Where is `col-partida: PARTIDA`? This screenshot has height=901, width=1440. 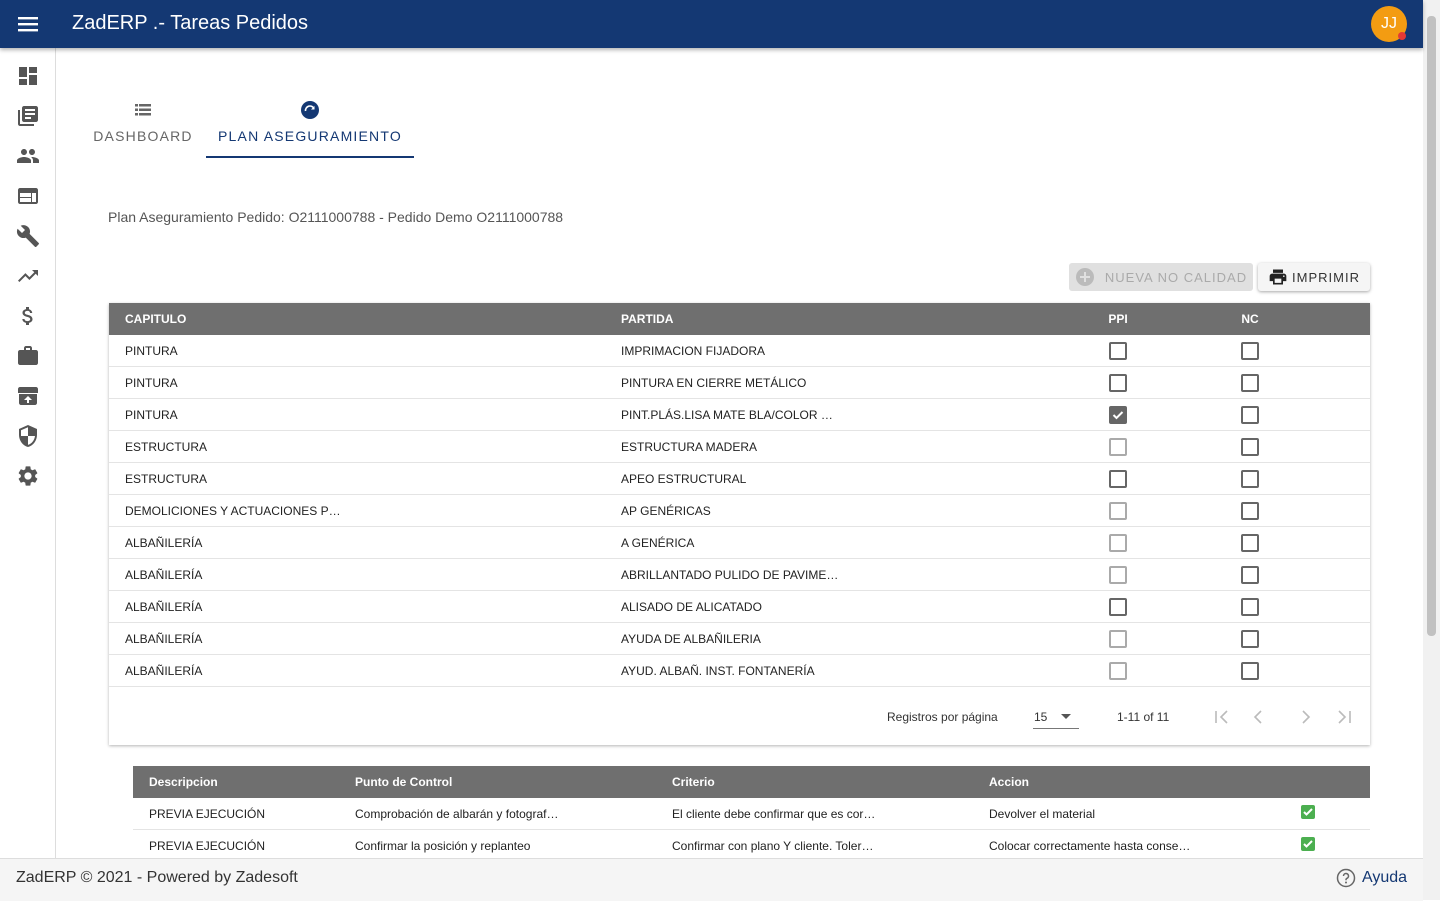
col-partida: PARTIDA is located at coordinates (828, 319).